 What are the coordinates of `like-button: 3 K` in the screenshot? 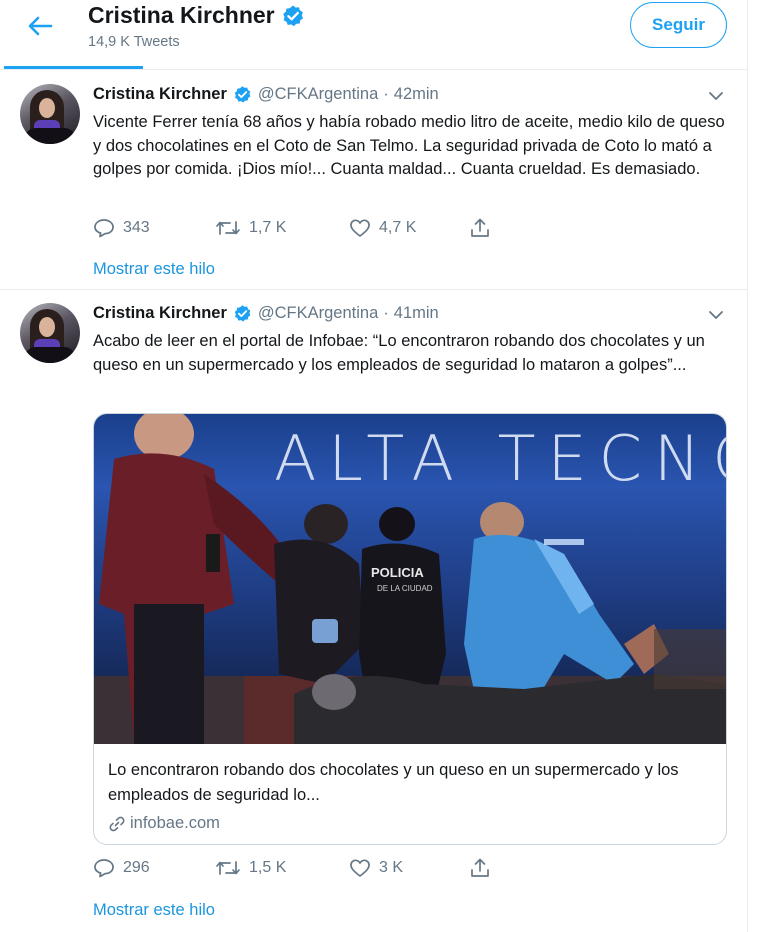 It's located at (409, 868).